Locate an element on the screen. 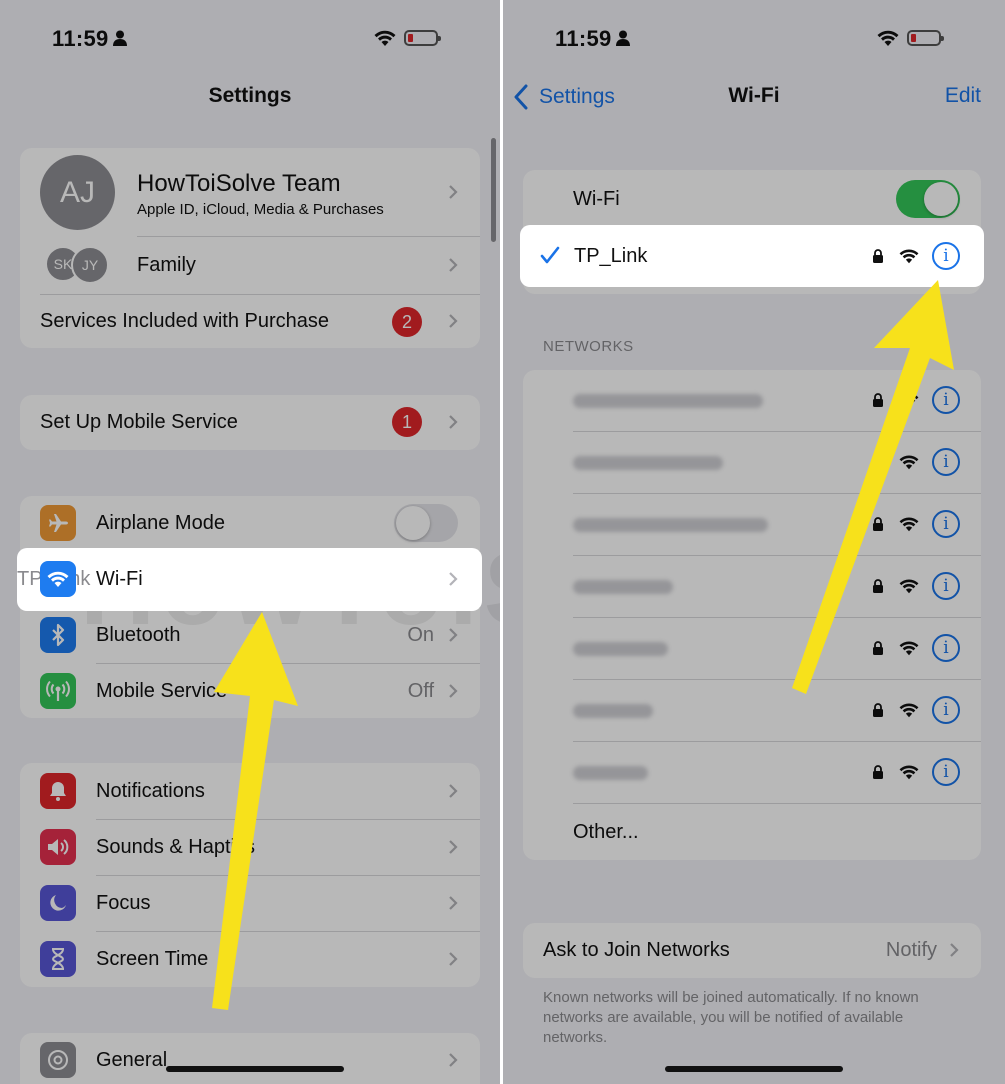 The height and width of the screenshot is (1084, 1005). mobile-service-row: Mobile Service Off is located at coordinates (250, 691).